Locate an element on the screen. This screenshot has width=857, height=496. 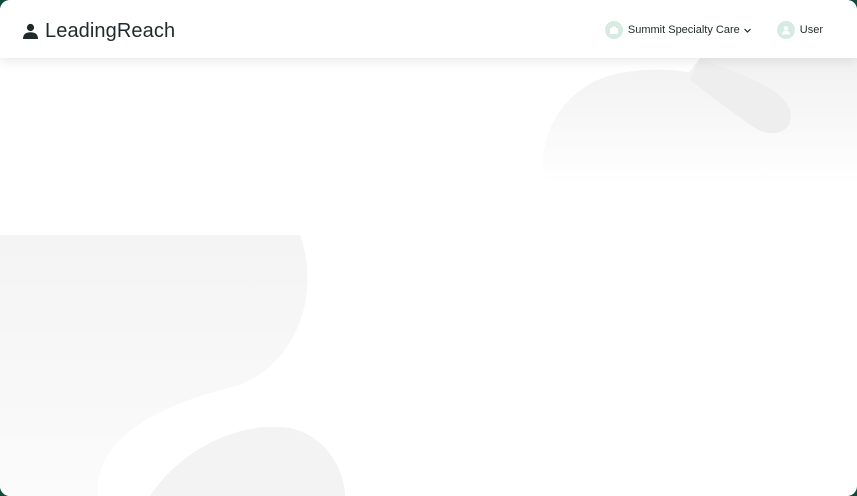
person-icon is located at coordinates (30, 31).